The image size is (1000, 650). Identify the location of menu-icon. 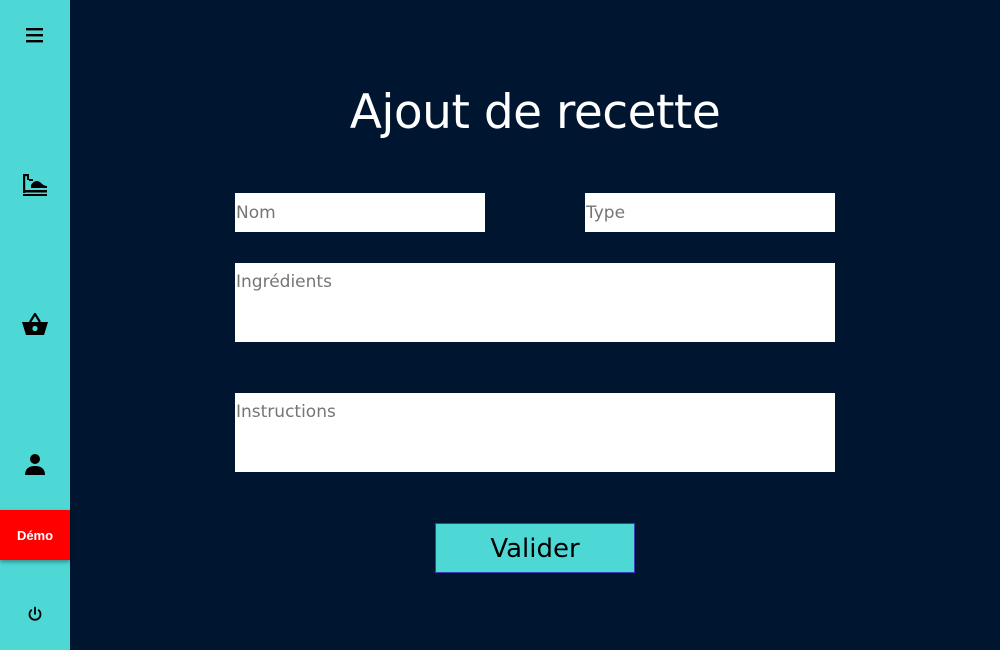
(34, 35).